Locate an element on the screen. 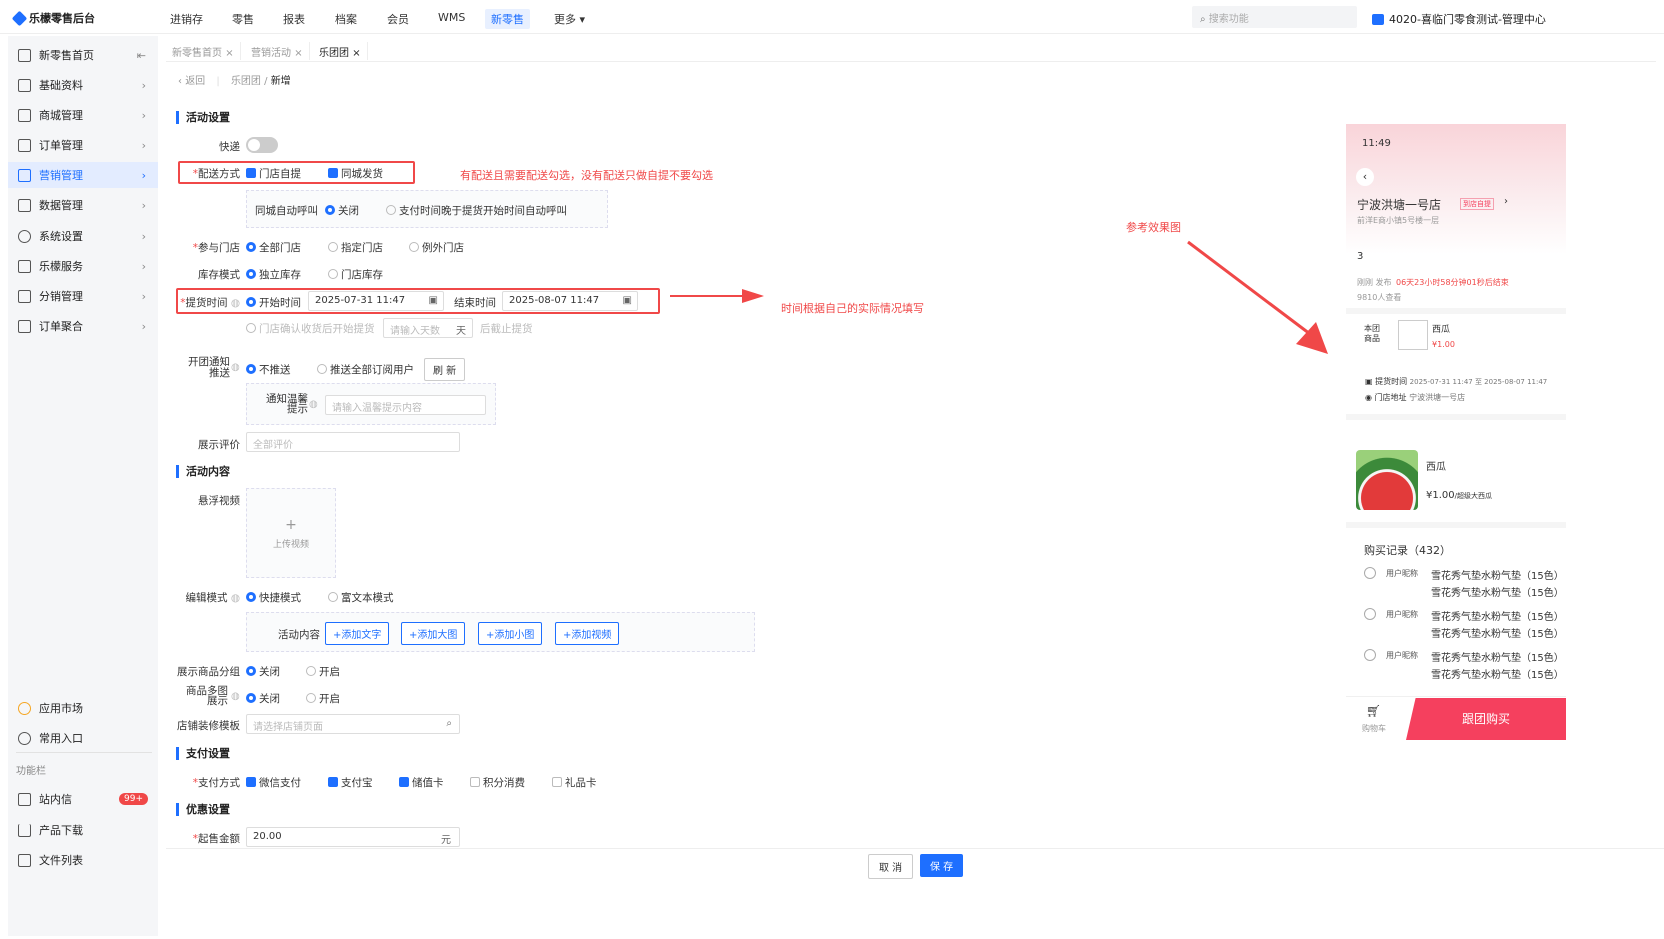 This screenshot has width=1664, height=939. sidebar-item-common-entry: 常用入口 is located at coordinates (83, 738).